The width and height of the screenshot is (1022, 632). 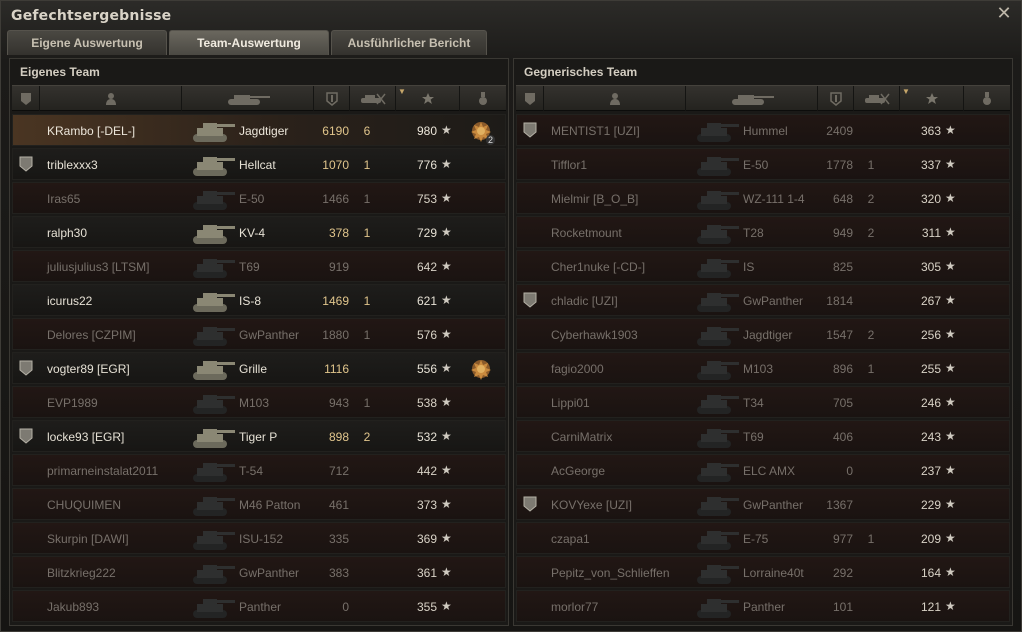 What do you see at coordinates (249, 42) in the screenshot?
I see `tab-team-auswertung: Team-Auswertung` at bounding box center [249, 42].